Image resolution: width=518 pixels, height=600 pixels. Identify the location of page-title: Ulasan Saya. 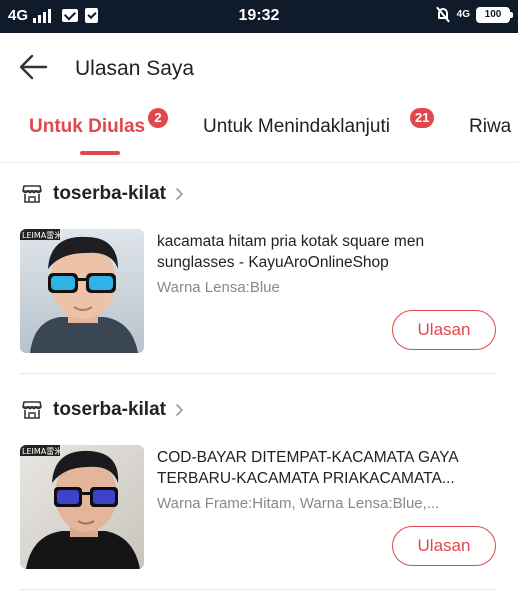
(135, 68).